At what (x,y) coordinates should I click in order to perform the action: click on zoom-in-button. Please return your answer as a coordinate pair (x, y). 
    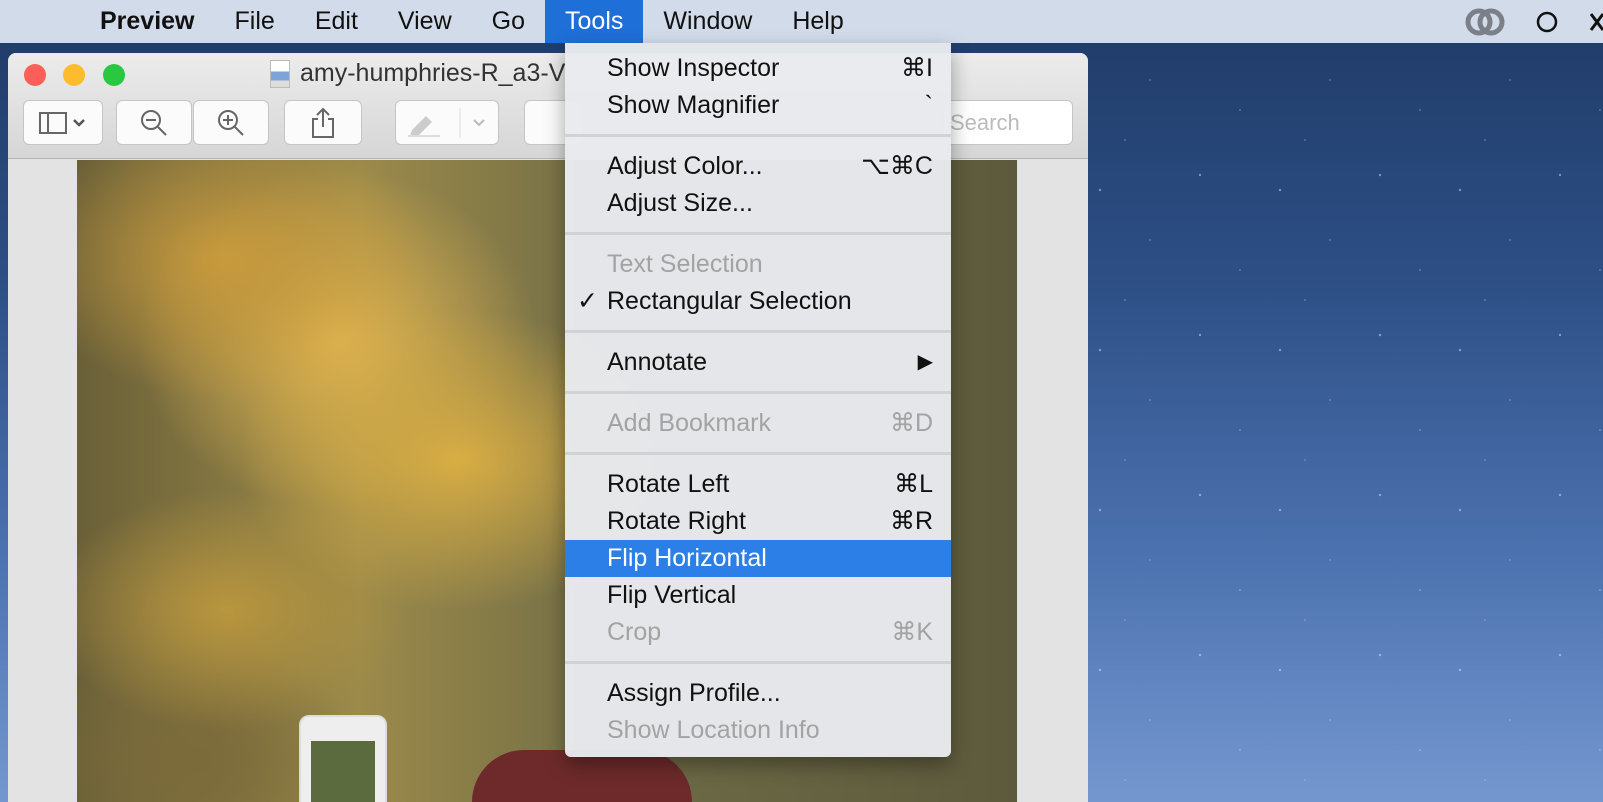
    Looking at the image, I should click on (231, 122).